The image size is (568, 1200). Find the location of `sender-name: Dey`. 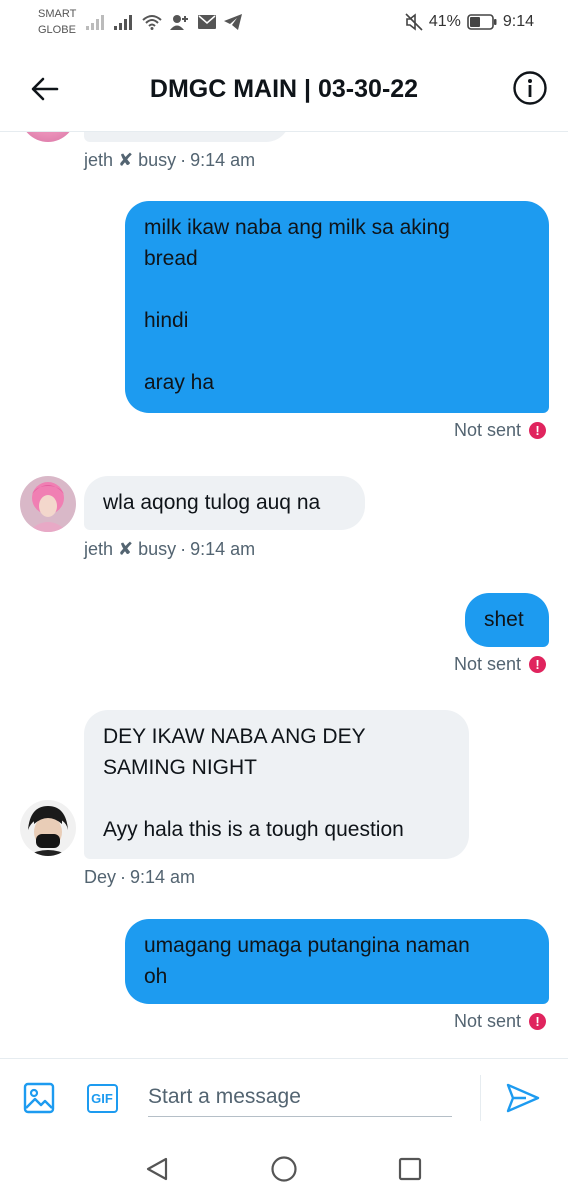

sender-name: Dey is located at coordinates (100, 877).